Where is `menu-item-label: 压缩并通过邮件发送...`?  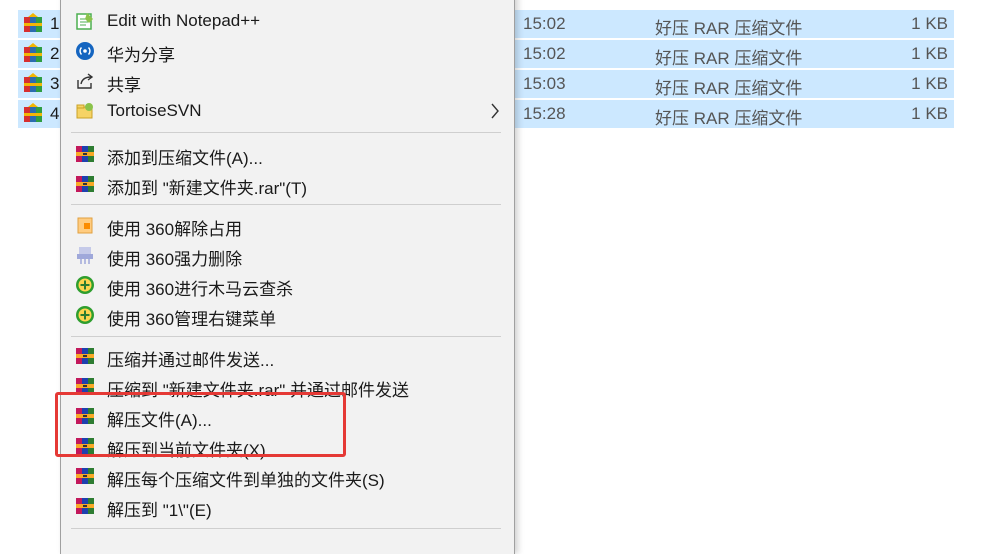 menu-item-label: 压缩并通过邮件发送... is located at coordinates (191, 360).